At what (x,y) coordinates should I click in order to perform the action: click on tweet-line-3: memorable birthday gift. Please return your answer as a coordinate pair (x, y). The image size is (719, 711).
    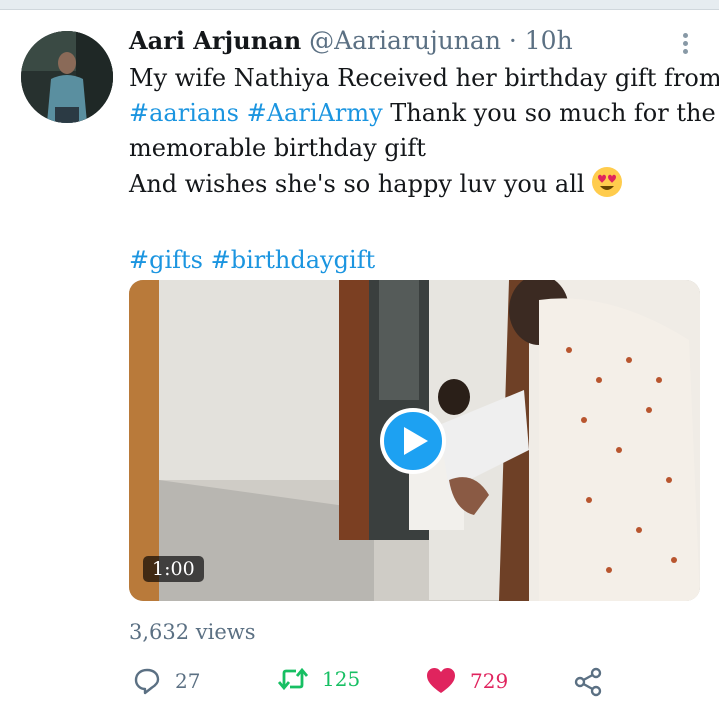
    Looking at the image, I should click on (277, 148).